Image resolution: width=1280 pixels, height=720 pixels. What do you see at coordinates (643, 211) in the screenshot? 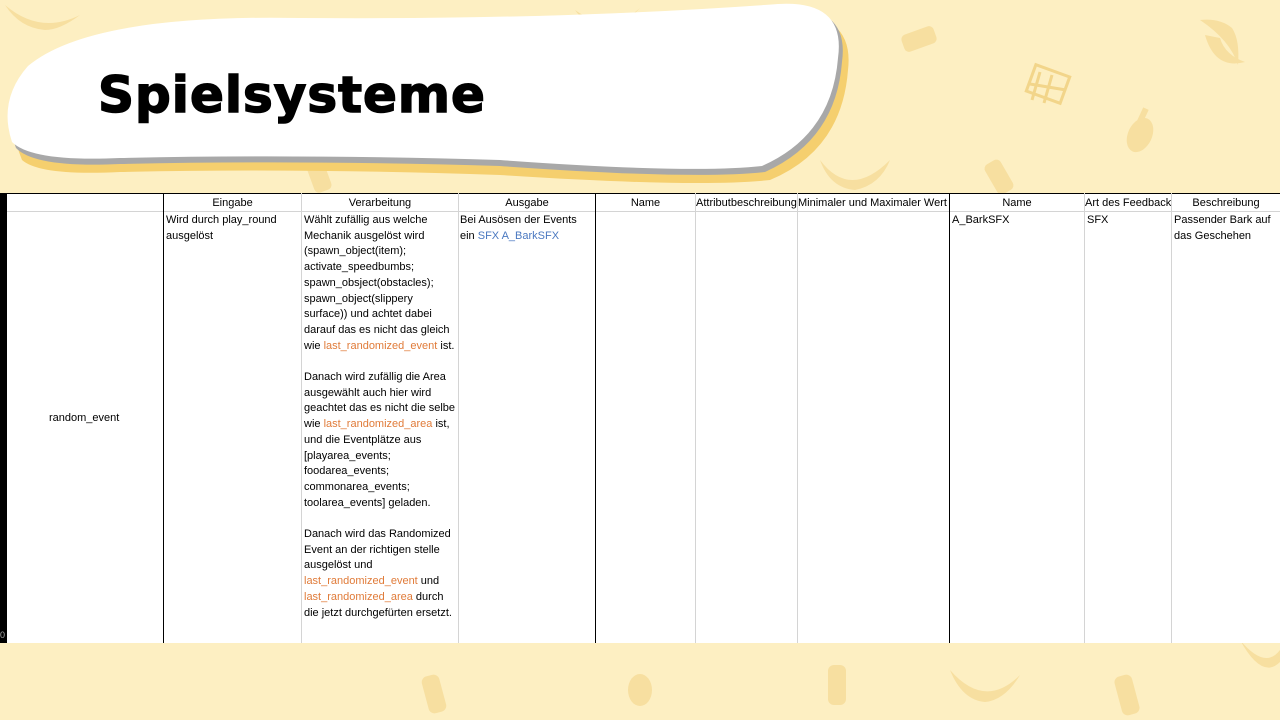
I see `header-bottom-border` at bounding box center [643, 211].